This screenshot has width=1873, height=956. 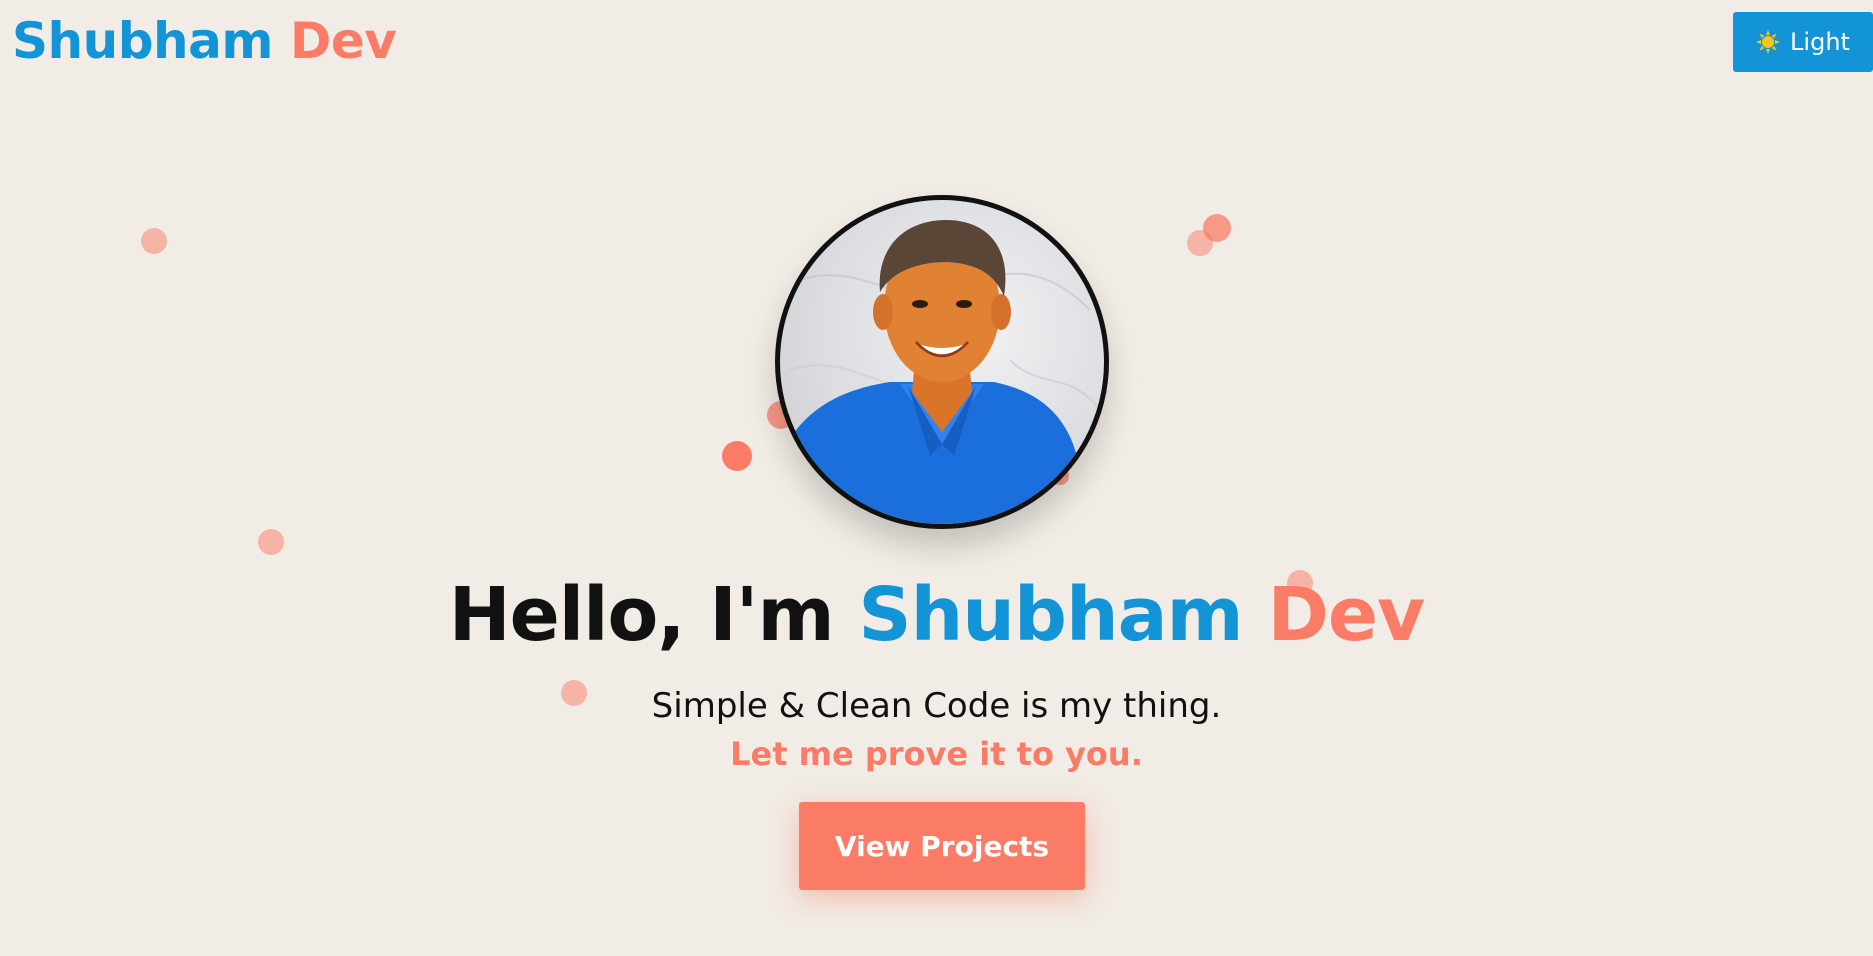 What do you see at coordinates (942, 846) in the screenshot?
I see `view-projects-button: View Projects` at bounding box center [942, 846].